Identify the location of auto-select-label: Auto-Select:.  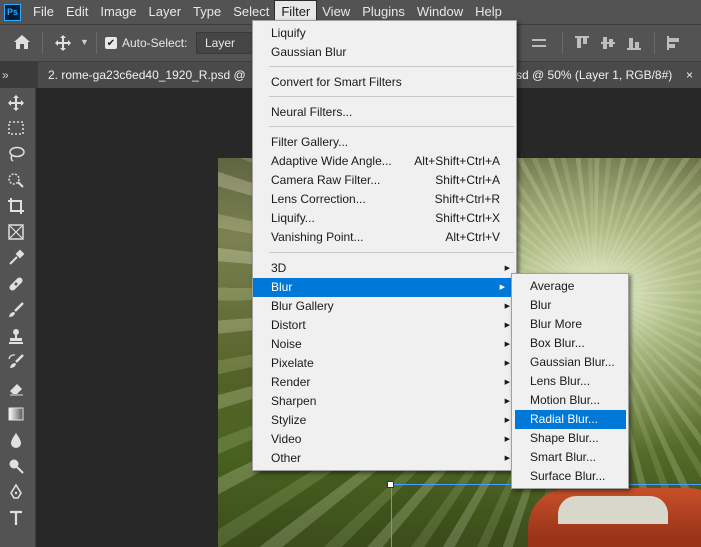
(155, 43).